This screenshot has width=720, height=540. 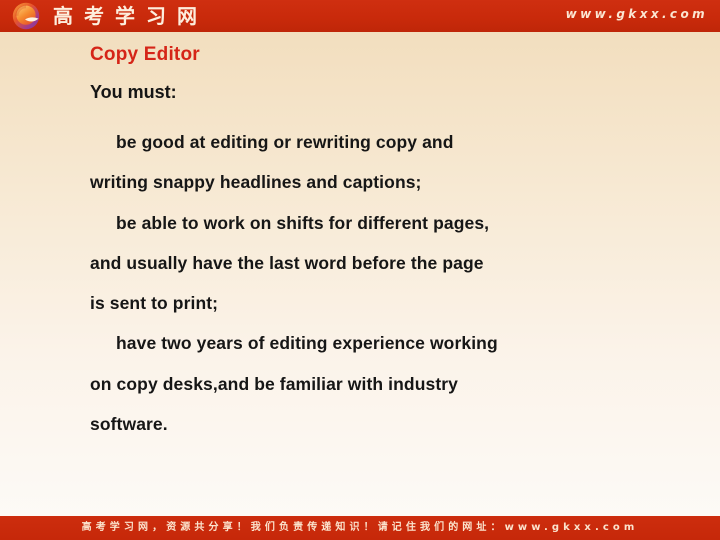 What do you see at coordinates (26, 16) in the screenshot?
I see `gkxx-swirl-logo-icon` at bounding box center [26, 16].